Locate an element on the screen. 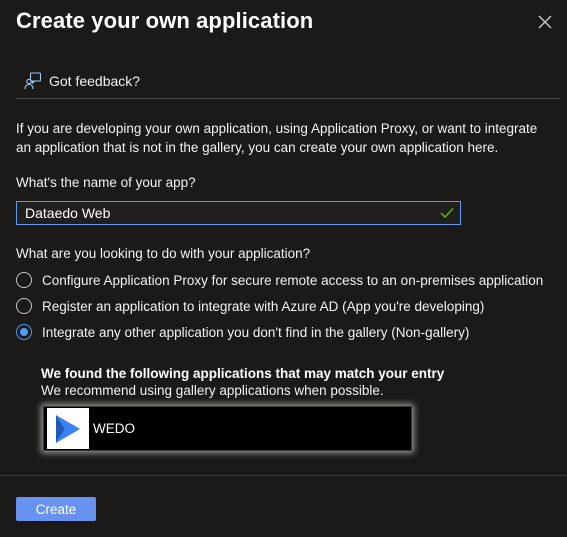 The height and width of the screenshot is (537, 567). feedback-label: Got feedback? is located at coordinates (95, 81).